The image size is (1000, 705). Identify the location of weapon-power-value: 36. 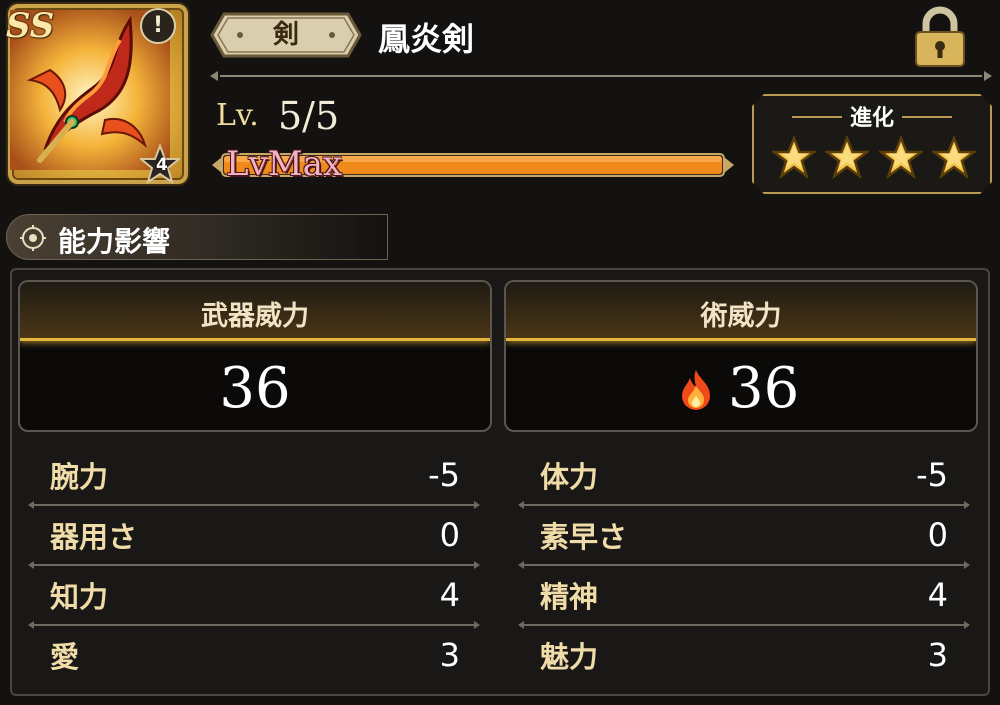
(255, 388).